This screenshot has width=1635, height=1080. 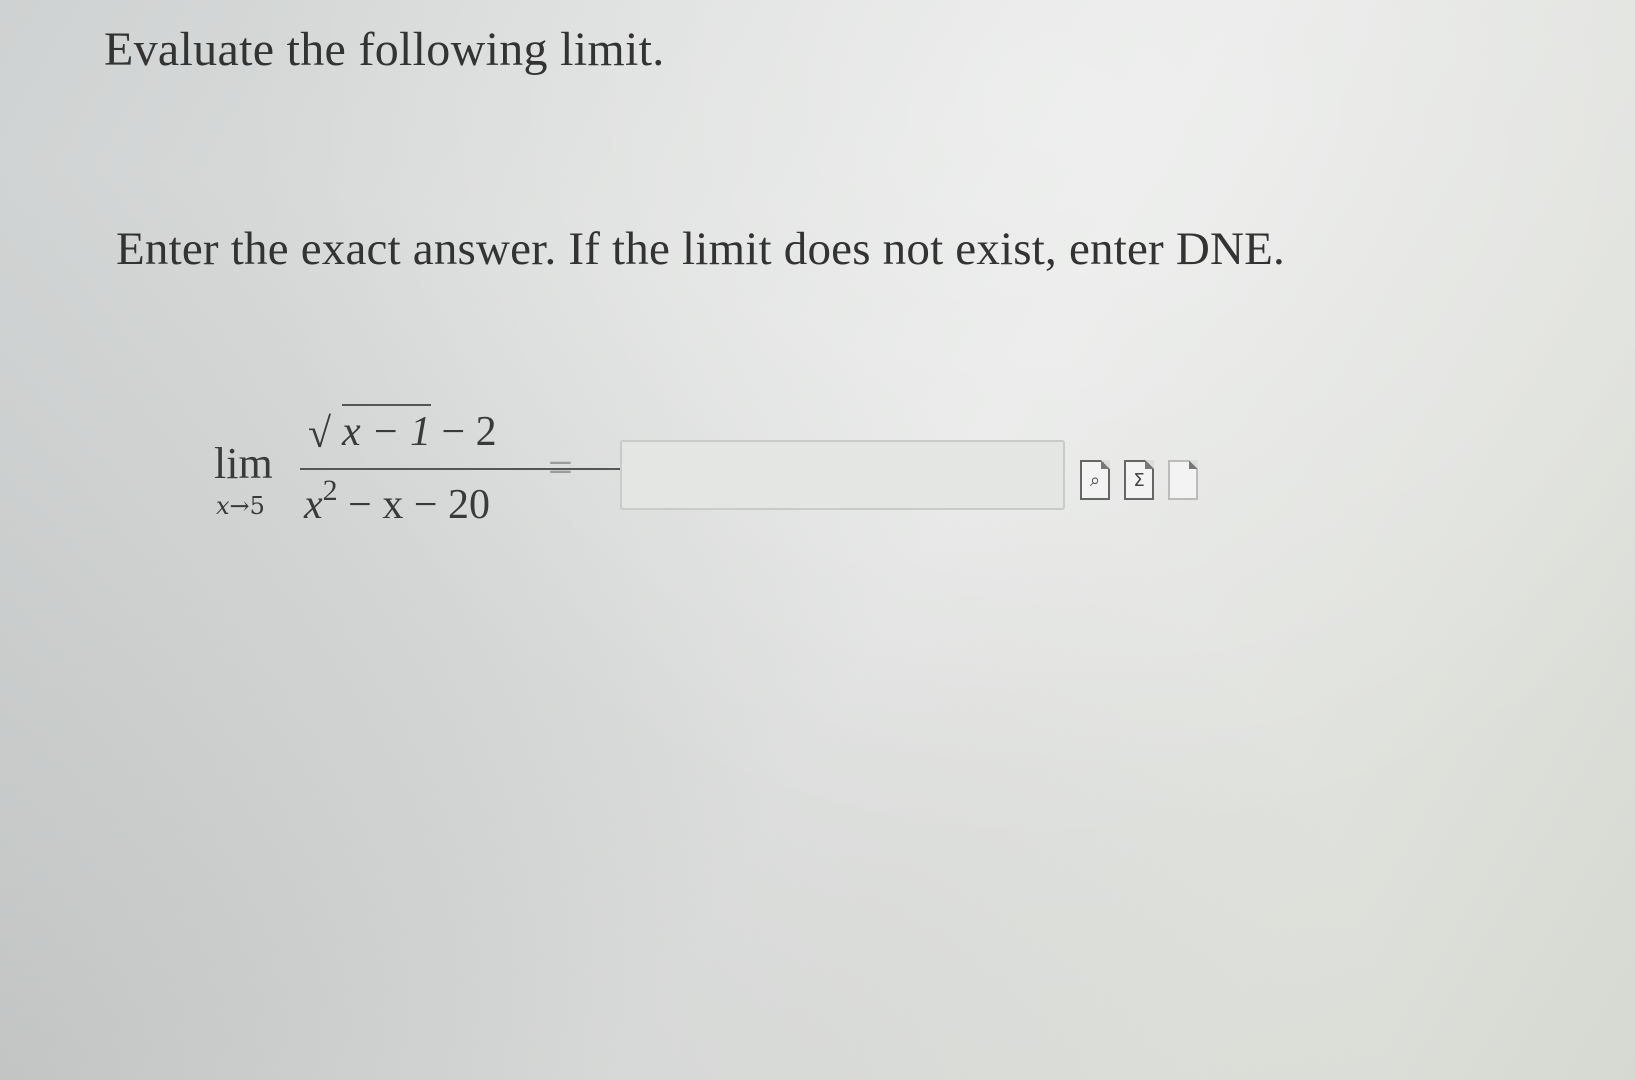 I want to click on limit-operator: lim, so click(x=243, y=463).